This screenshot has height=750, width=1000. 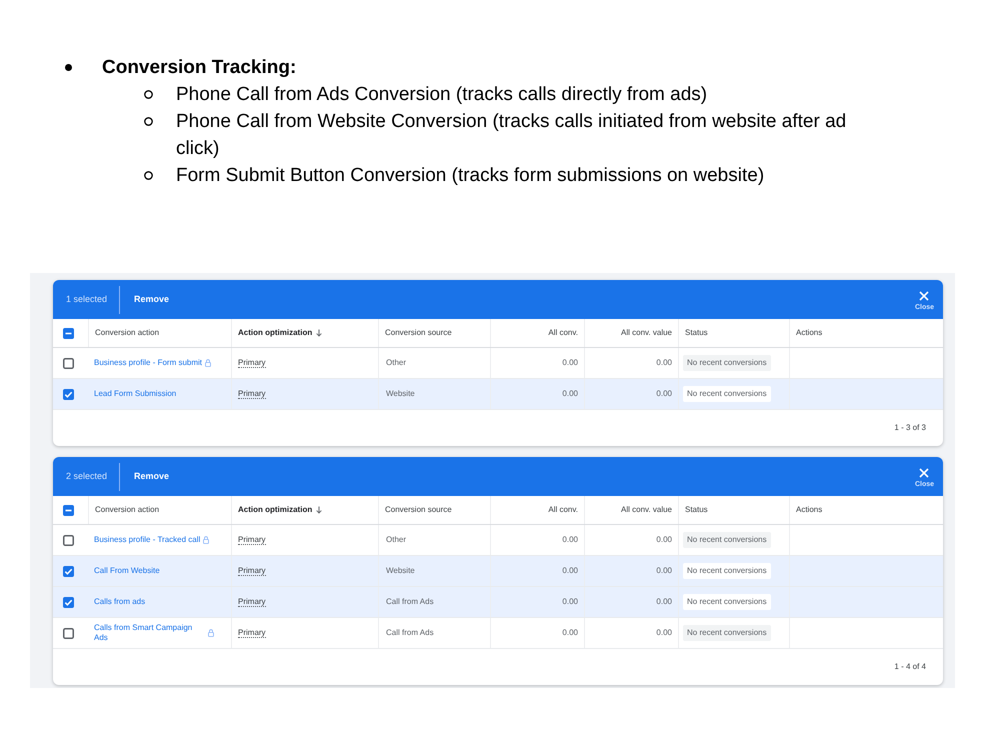 What do you see at coordinates (135, 394) in the screenshot?
I see `conversion-action-link: Lead Form Submission` at bounding box center [135, 394].